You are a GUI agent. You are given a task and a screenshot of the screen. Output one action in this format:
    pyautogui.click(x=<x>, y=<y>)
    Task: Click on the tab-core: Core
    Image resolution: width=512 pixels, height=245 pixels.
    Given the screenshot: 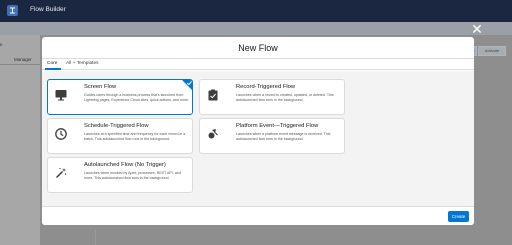 What is the action you would take?
    pyautogui.click(x=52, y=63)
    